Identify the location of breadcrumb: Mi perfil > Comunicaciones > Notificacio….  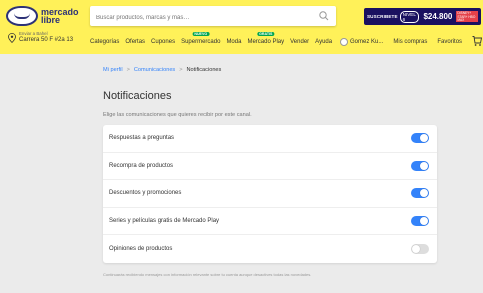
(164, 70).